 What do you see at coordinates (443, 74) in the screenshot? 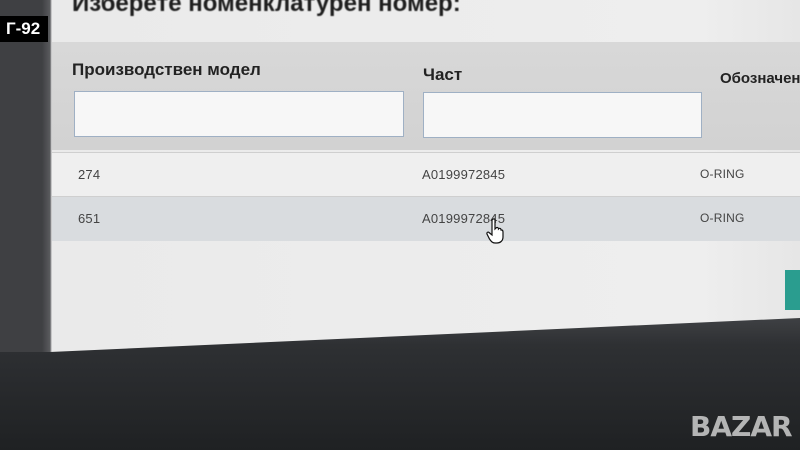
I see `column-header-part: Част` at bounding box center [443, 74].